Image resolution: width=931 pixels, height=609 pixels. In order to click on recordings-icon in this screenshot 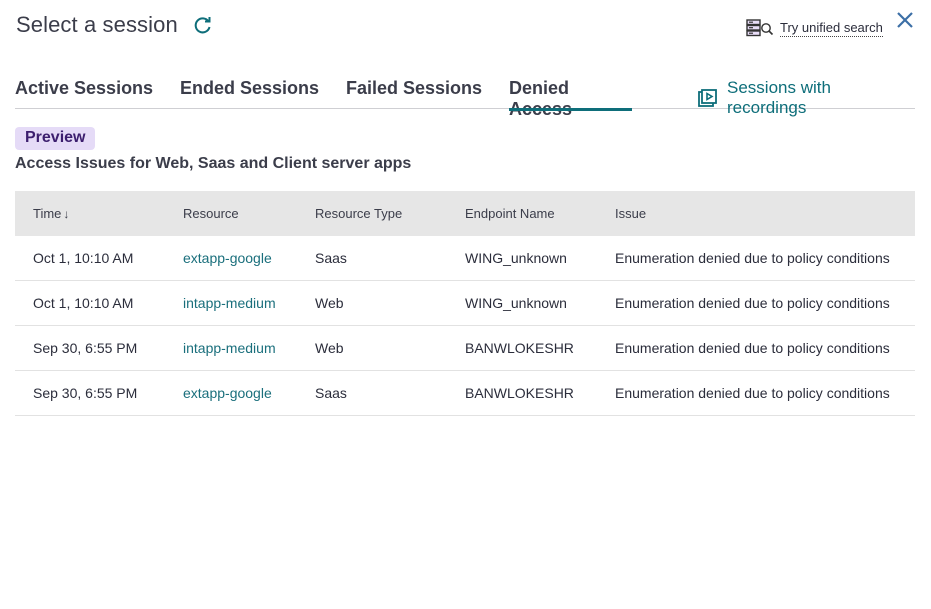, I will do `click(707, 98)`.